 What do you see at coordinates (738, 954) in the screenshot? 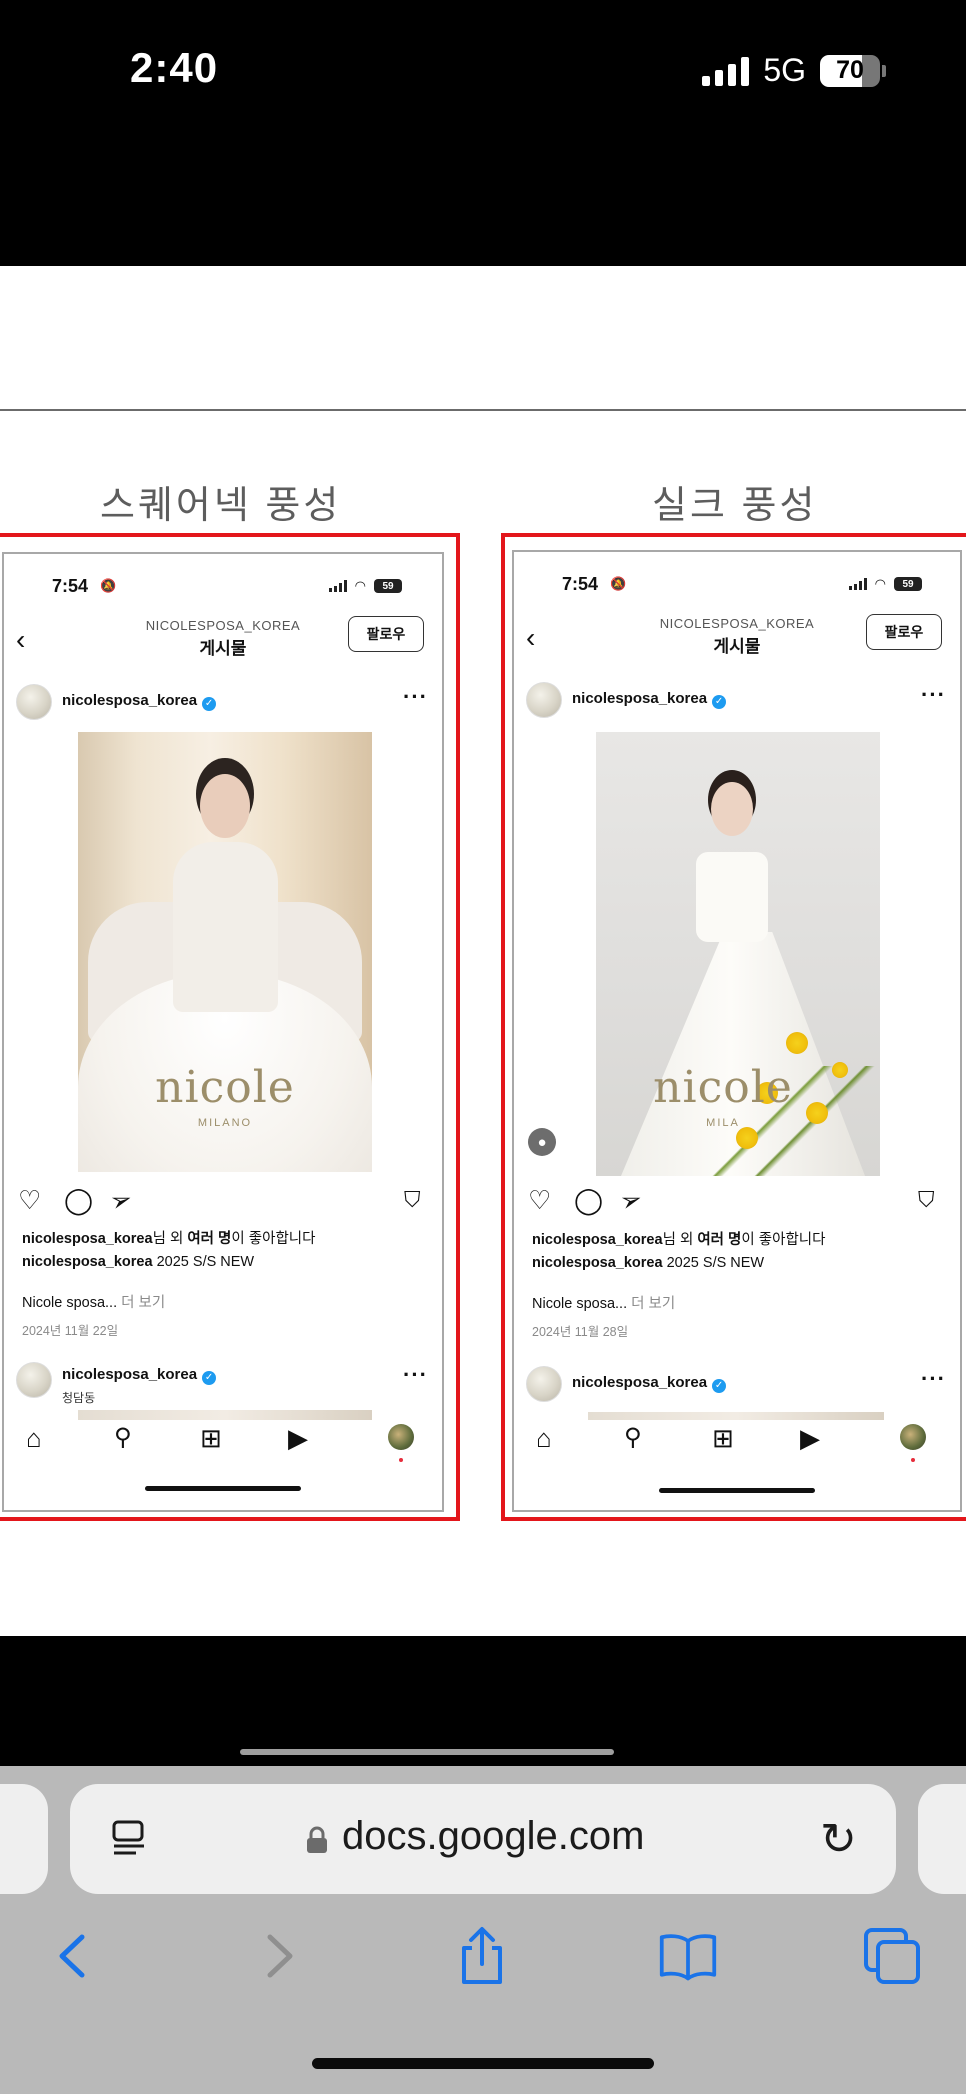
I see `post-photo-silk-dress: nicole MILA` at bounding box center [738, 954].